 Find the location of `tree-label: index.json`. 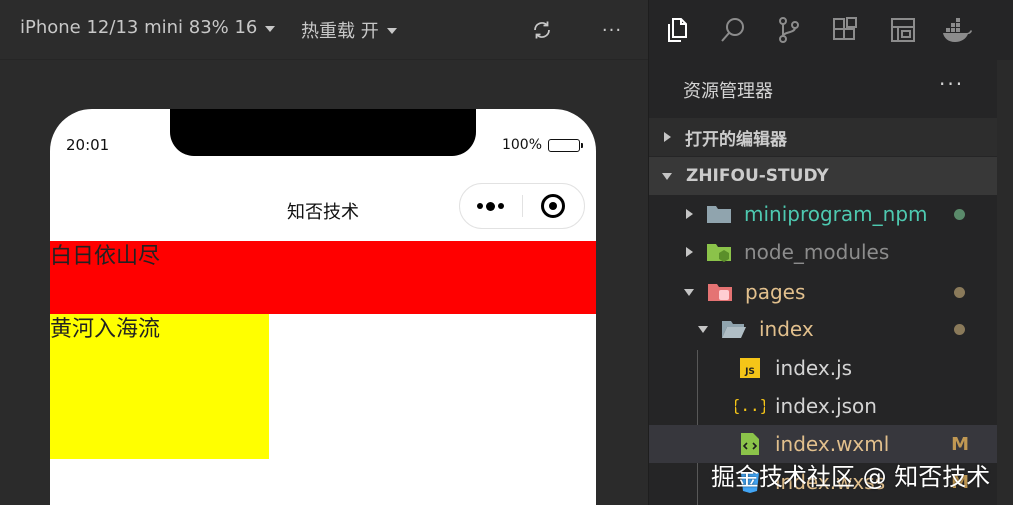

tree-label: index.json is located at coordinates (826, 406).